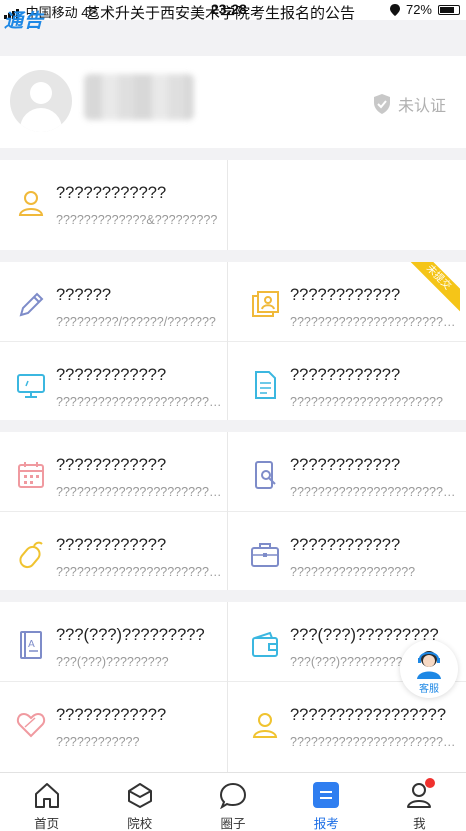 This screenshot has height=831, width=466. I want to click on tab-label: 我, so click(419, 824).